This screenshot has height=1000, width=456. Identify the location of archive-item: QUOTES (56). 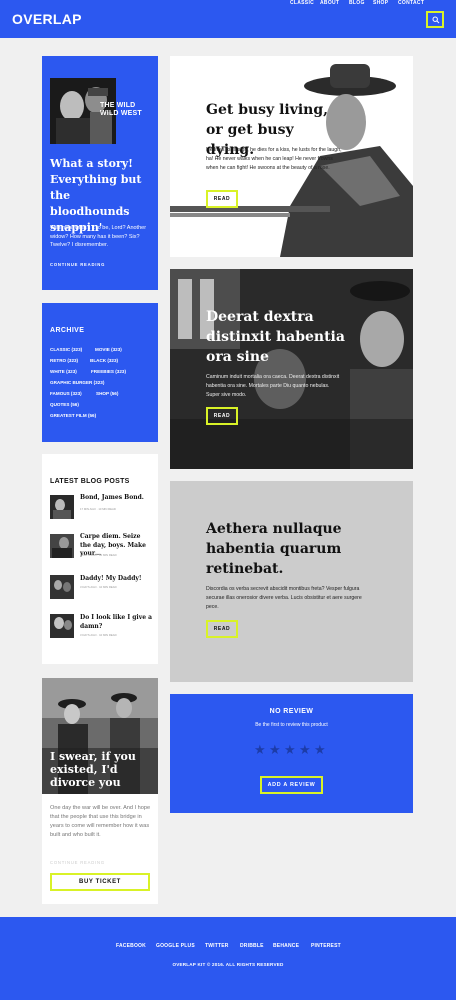
(64, 404).